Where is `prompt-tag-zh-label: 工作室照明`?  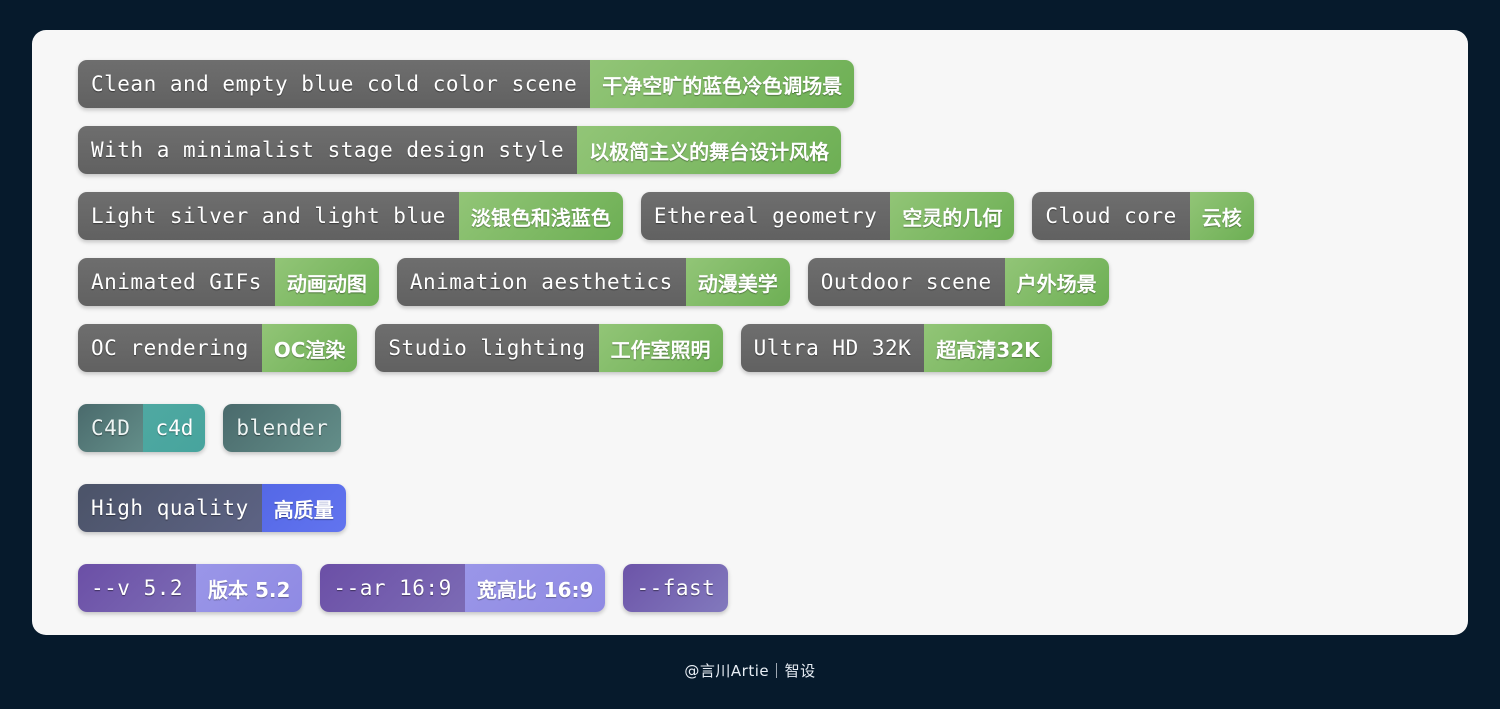 prompt-tag-zh-label: 工作室照明 is located at coordinates (660, 348).